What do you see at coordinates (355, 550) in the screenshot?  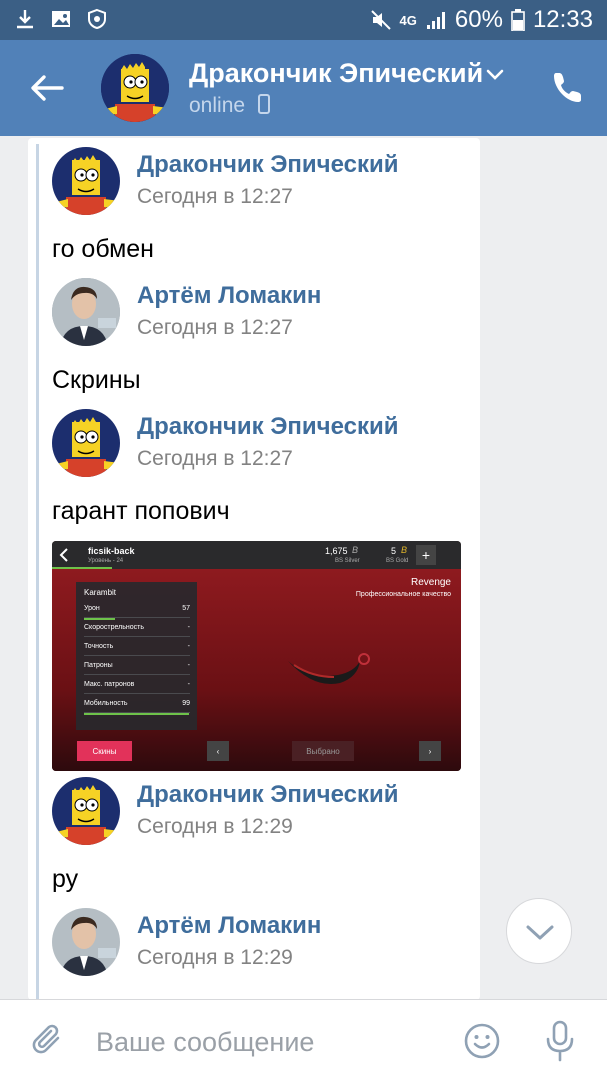 I see `silver-icon: B` at bounding box center [355, 550].